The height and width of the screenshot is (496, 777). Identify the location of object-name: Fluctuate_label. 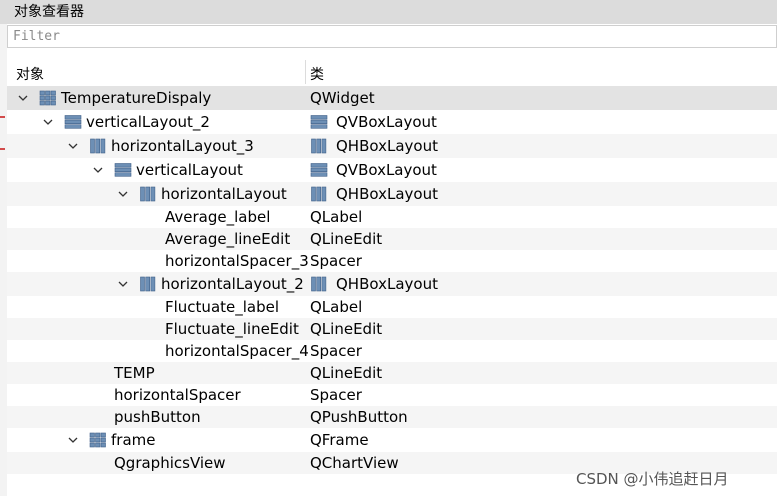
(222, 307).